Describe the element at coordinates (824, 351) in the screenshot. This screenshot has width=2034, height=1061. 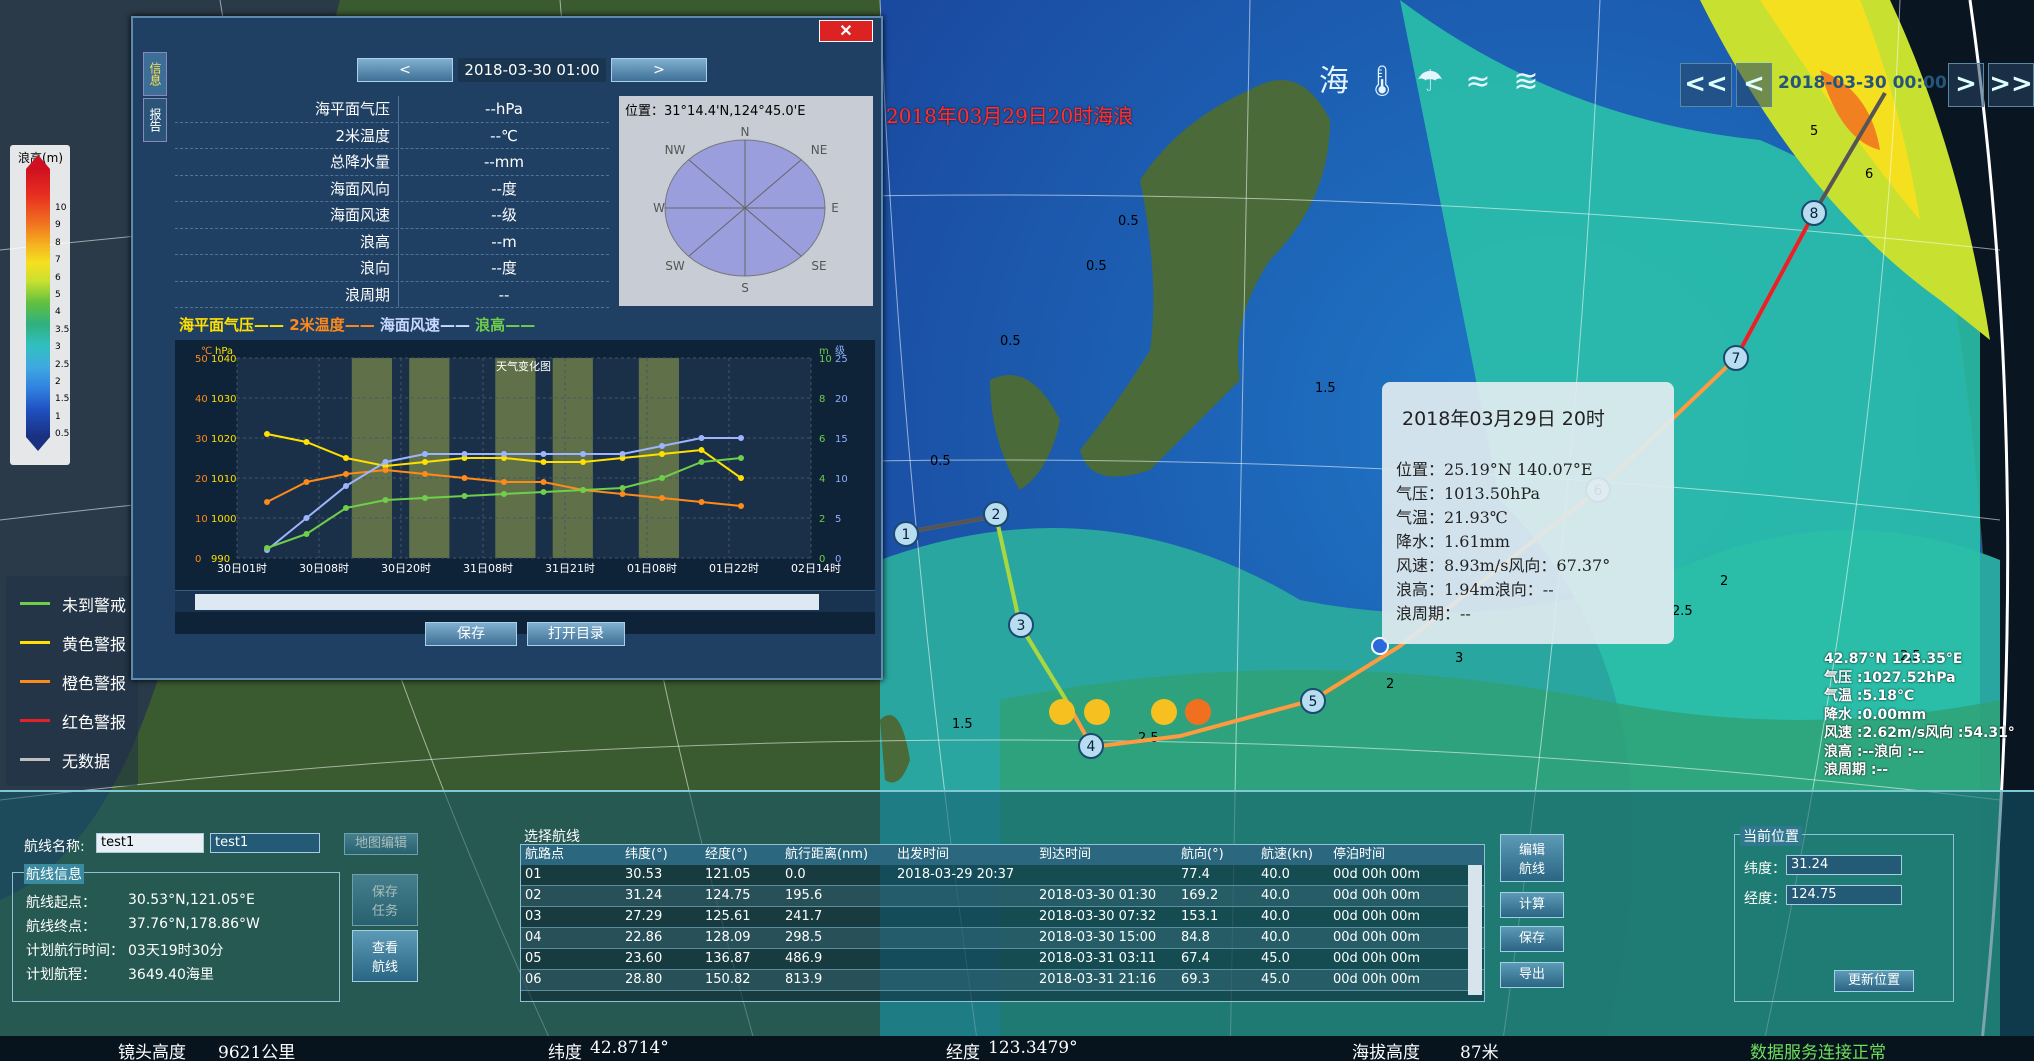
I see `wave-unit: m` at that location.